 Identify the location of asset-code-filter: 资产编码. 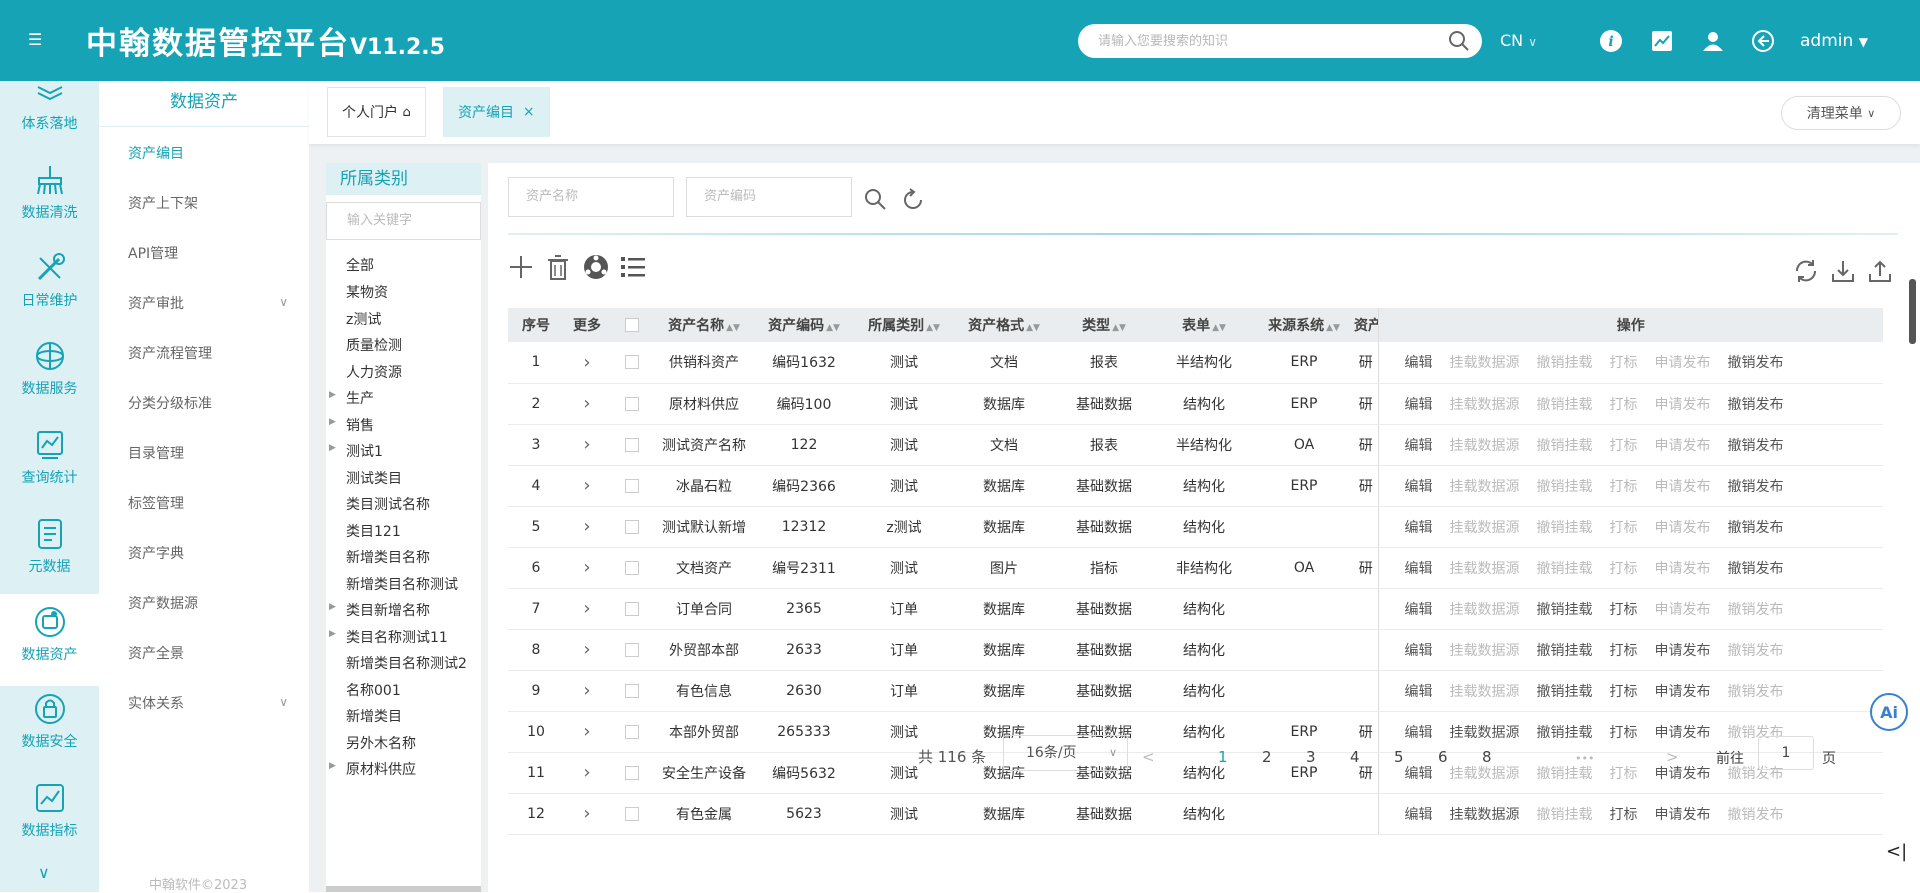
(769, 197).